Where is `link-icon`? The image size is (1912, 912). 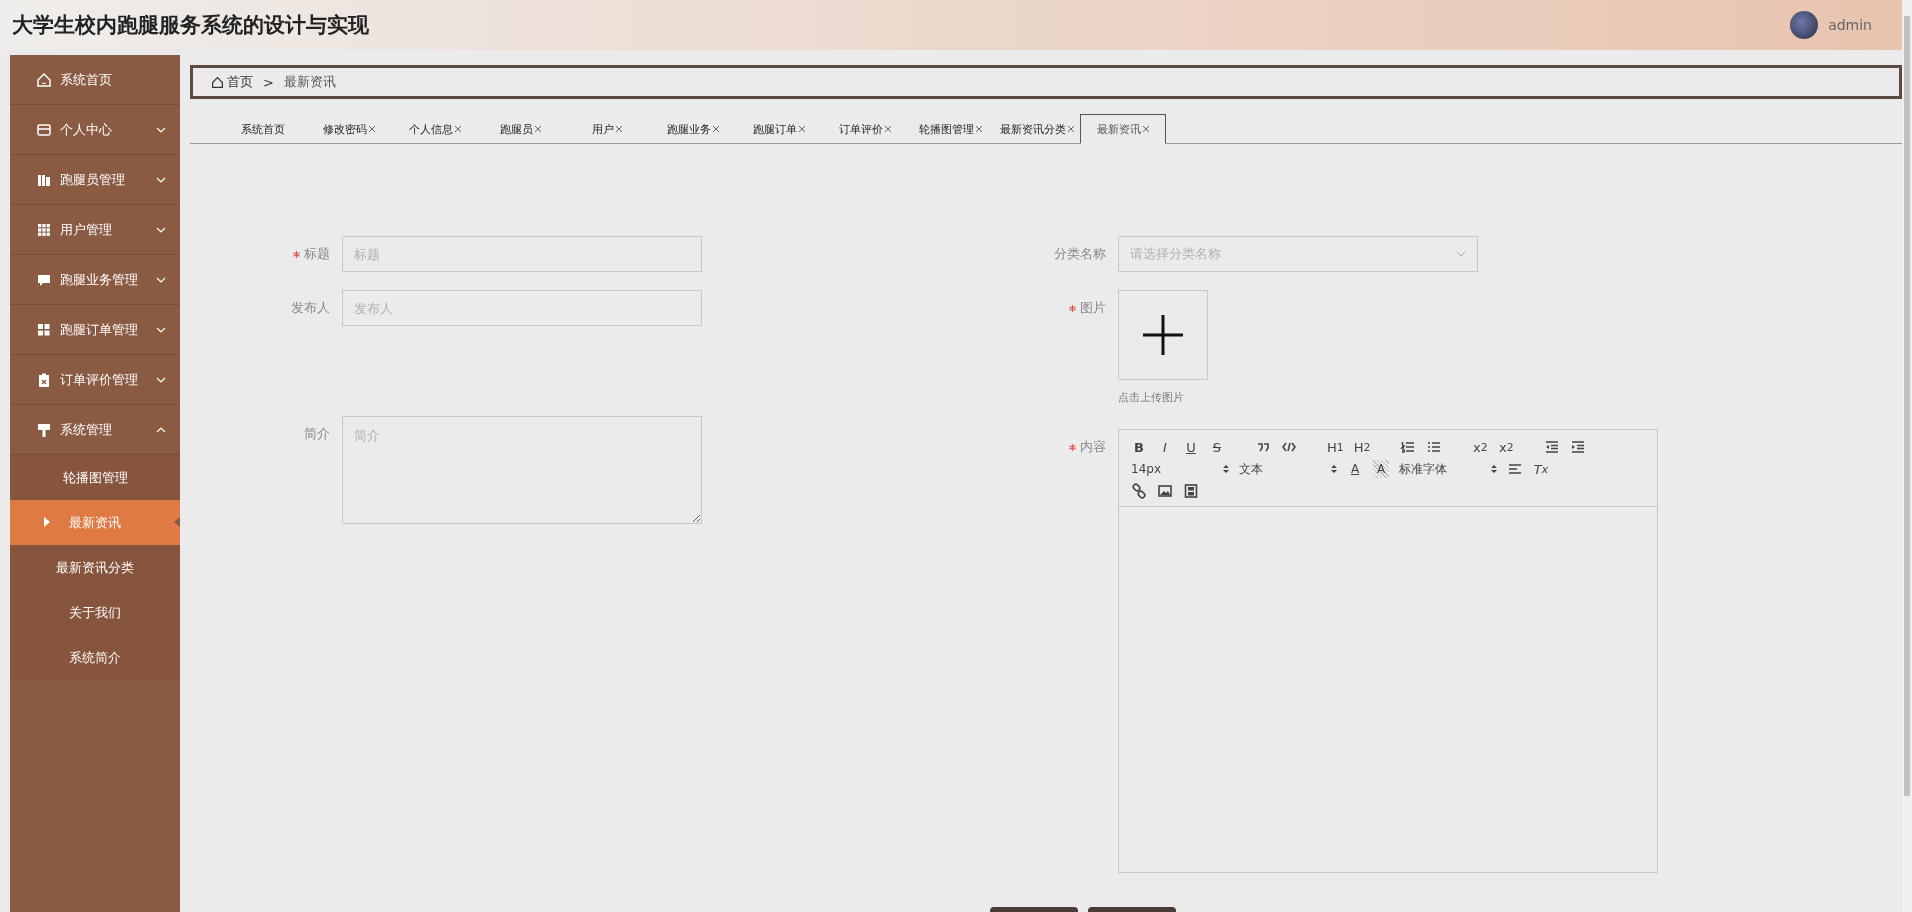 link-icon is located at coordinates (1139, 491).